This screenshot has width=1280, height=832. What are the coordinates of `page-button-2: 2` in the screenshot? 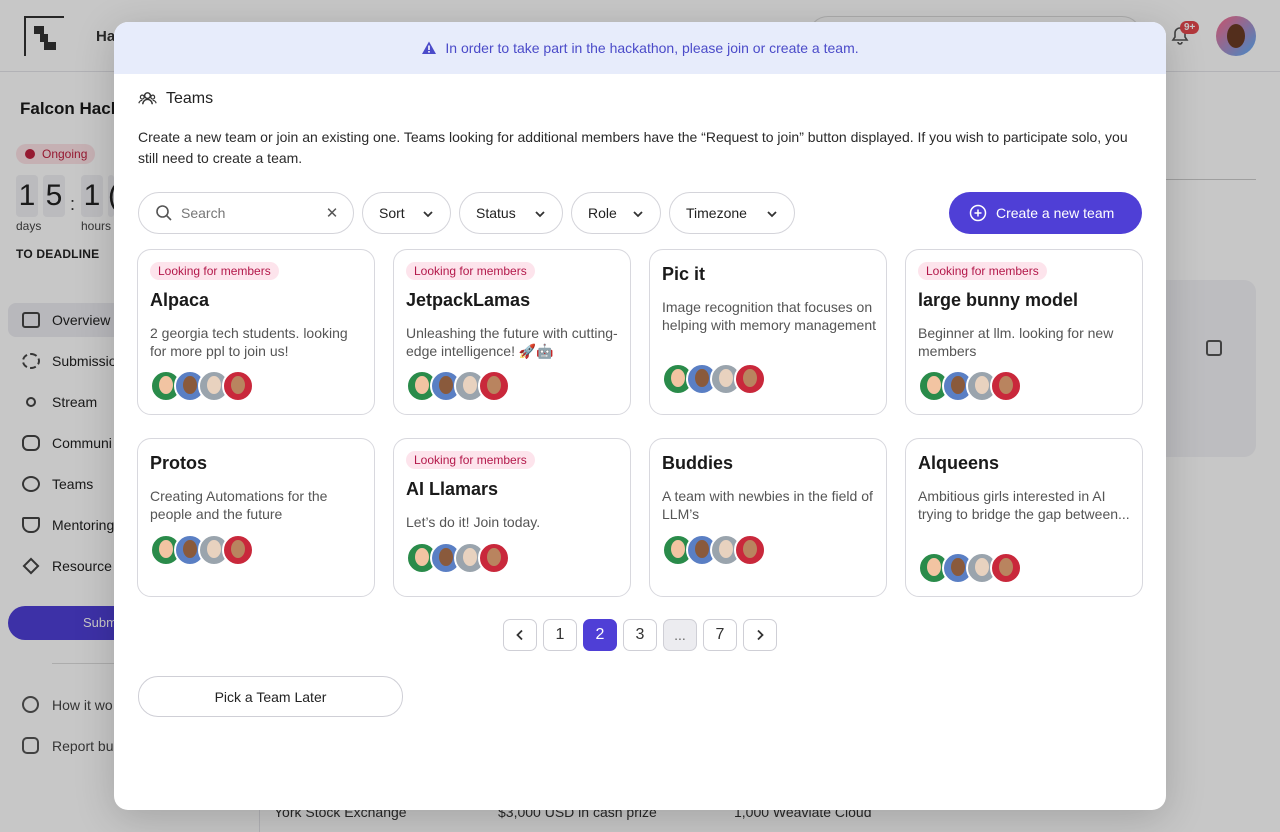 It's located at (600, 635).